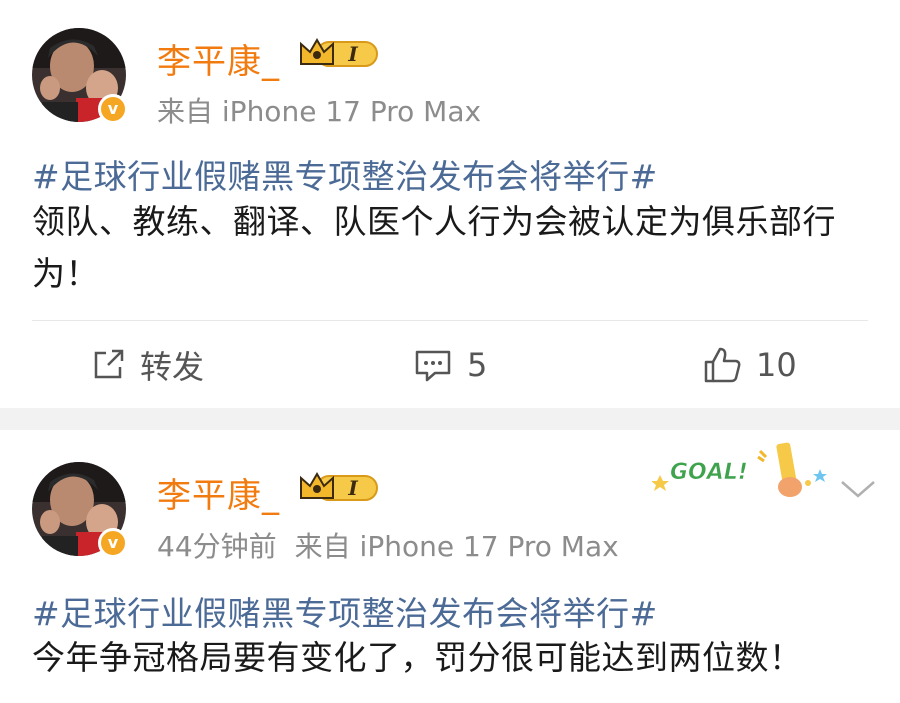 This screenshot has height=703, width=900. Describe the element at coordinates (433, 366) in the screenshot. I see `comment-icon` at that location.